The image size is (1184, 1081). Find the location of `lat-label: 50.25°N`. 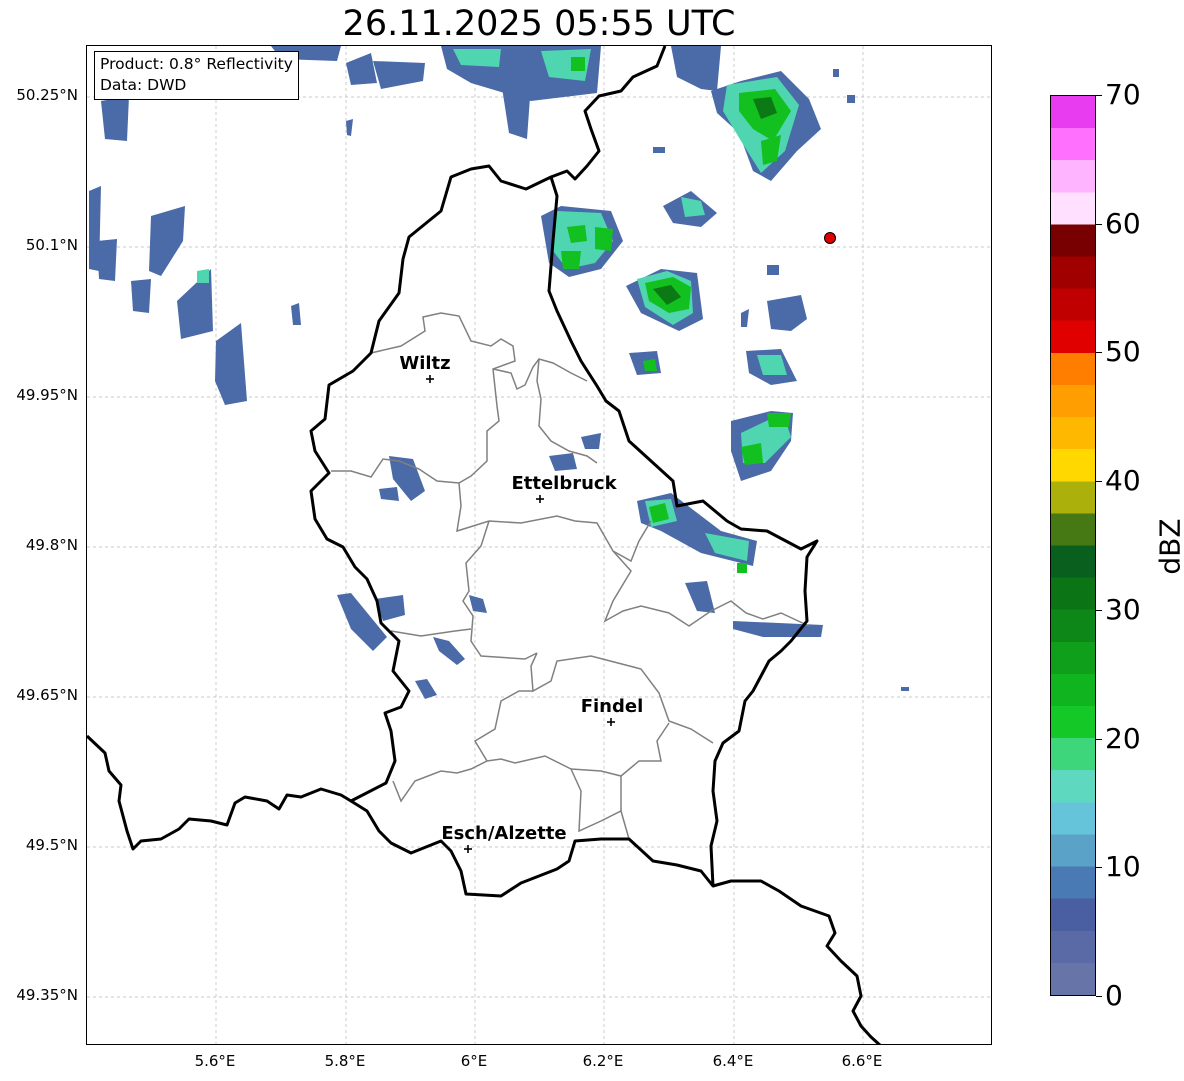

lat-label: 50.25°N is located at coordinates (47, 95).